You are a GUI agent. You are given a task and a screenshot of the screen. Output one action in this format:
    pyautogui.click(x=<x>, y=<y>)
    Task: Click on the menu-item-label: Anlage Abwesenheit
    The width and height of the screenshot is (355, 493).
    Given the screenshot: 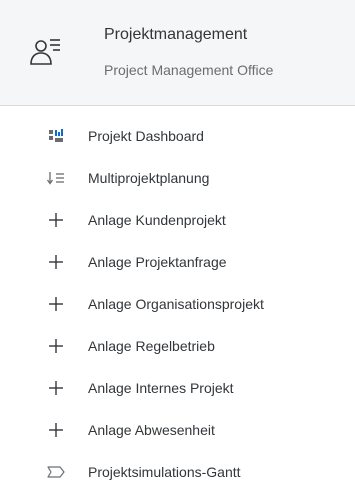 What is the action you would take?
    pyautogui.click(x=151, y=430)
    